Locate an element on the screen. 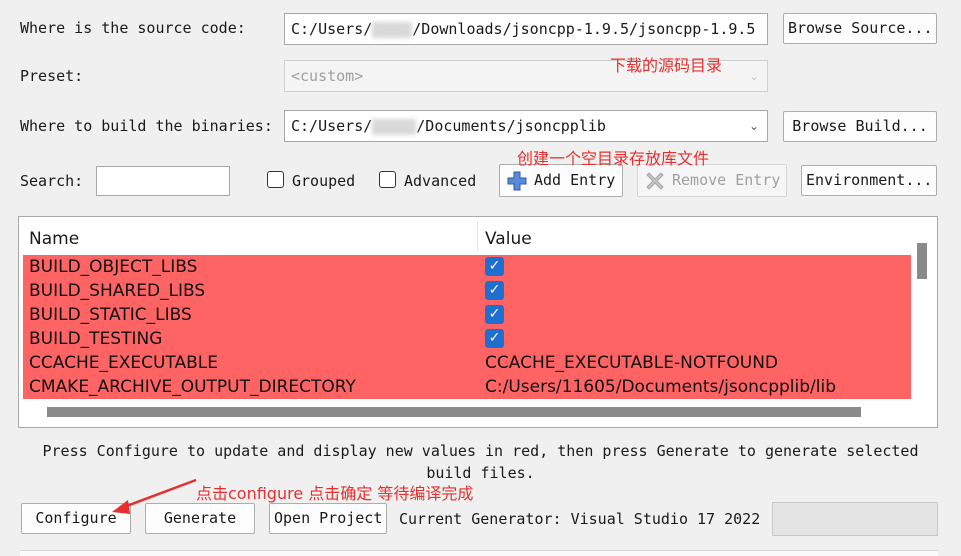 The height and width of the screenshot is (556, 961). preset-value: <custom> is located at coordinates (327, 76).